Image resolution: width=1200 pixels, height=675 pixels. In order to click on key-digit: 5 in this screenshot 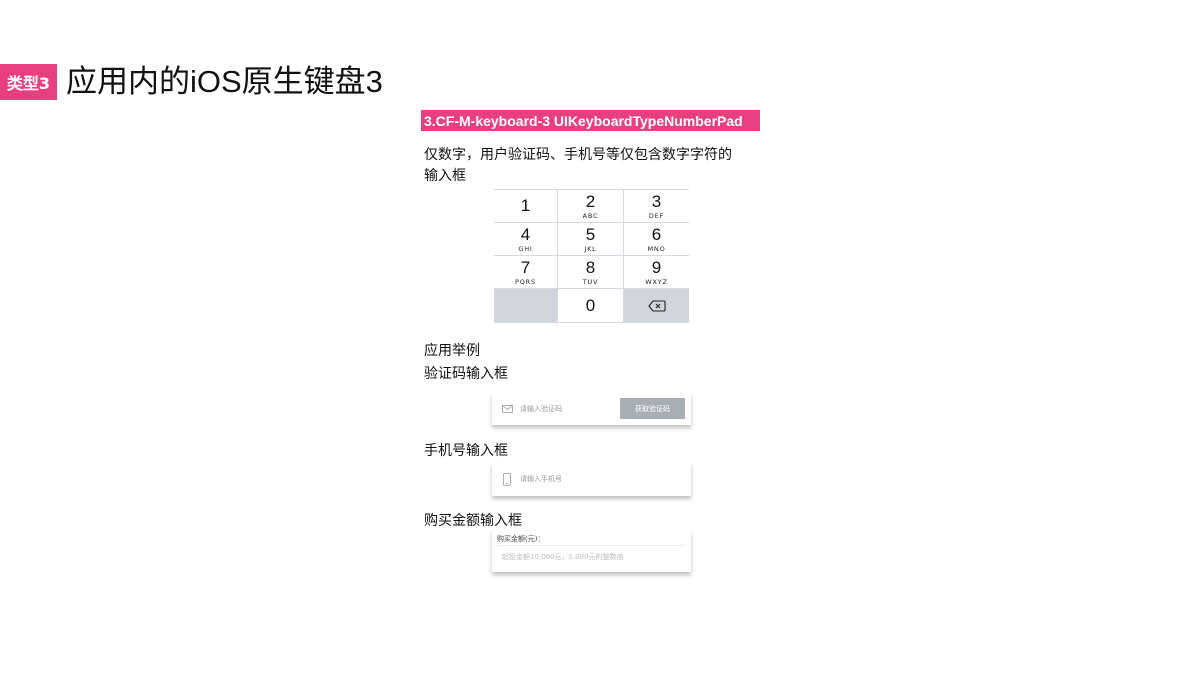, I will do `click(590, 234)`.